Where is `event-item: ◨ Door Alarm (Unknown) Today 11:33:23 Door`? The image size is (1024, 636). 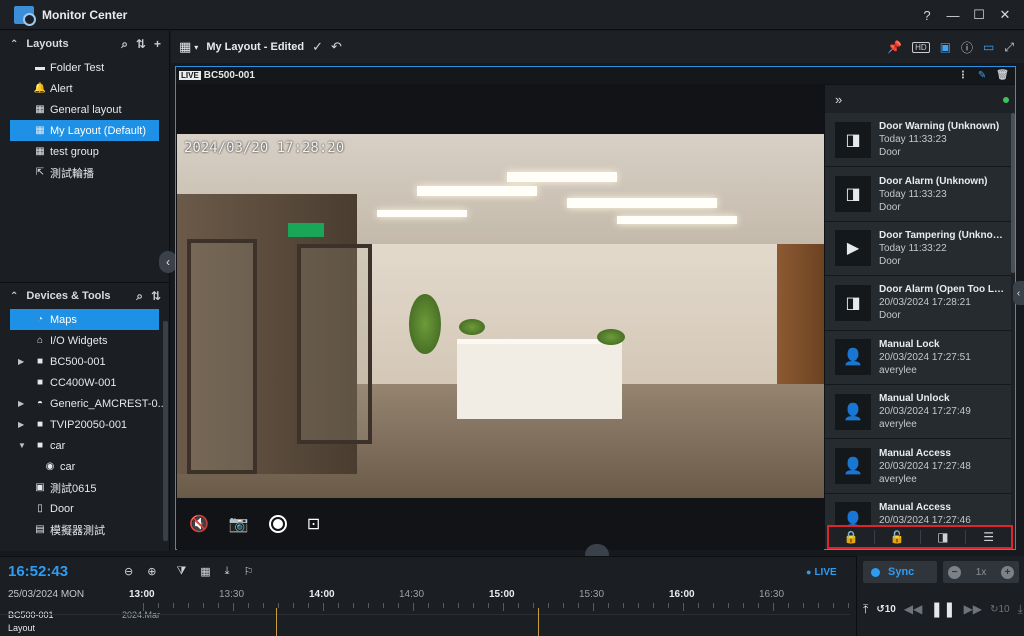 event-item: ◨ Door Alarm (Unknown) Today 11:33:23 Door is located at coordinates (918, 194).